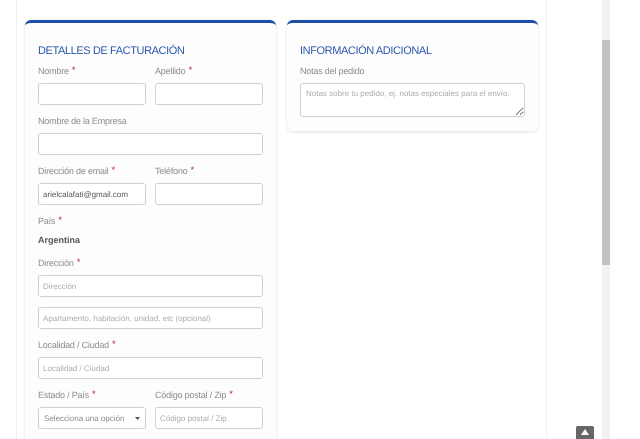 This screenshot has width=640, height=439. I want to click on notes-field: Notas sobre tu pedido, ej. notas especiales para el envío., so click(412, 100).